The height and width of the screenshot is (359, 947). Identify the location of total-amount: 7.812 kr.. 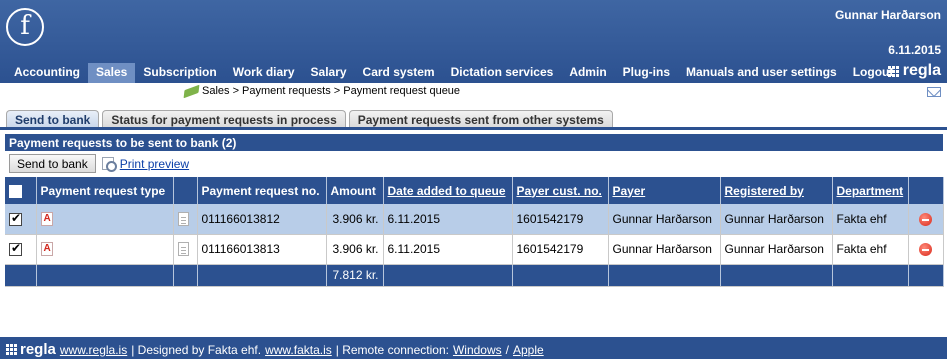
(355, 275).